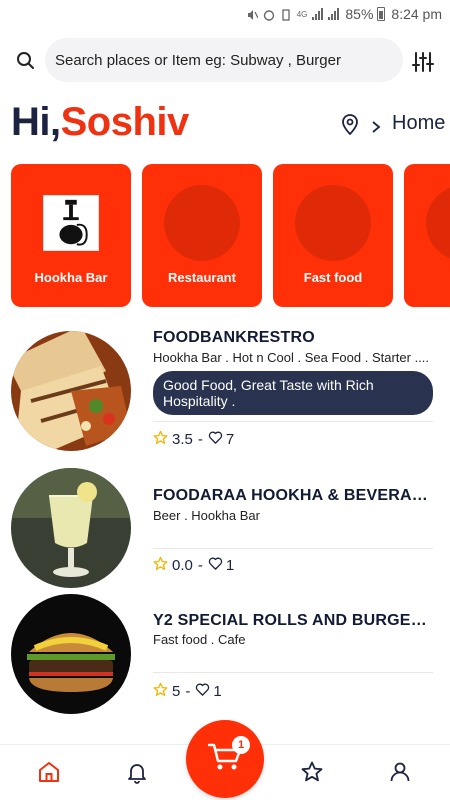 Image resolution: width=450 pixels, height=800 pixels. What do you see at coordinates (49, 772) in the screenshot?
I see `home-icon` at bounding box center [49, 772].